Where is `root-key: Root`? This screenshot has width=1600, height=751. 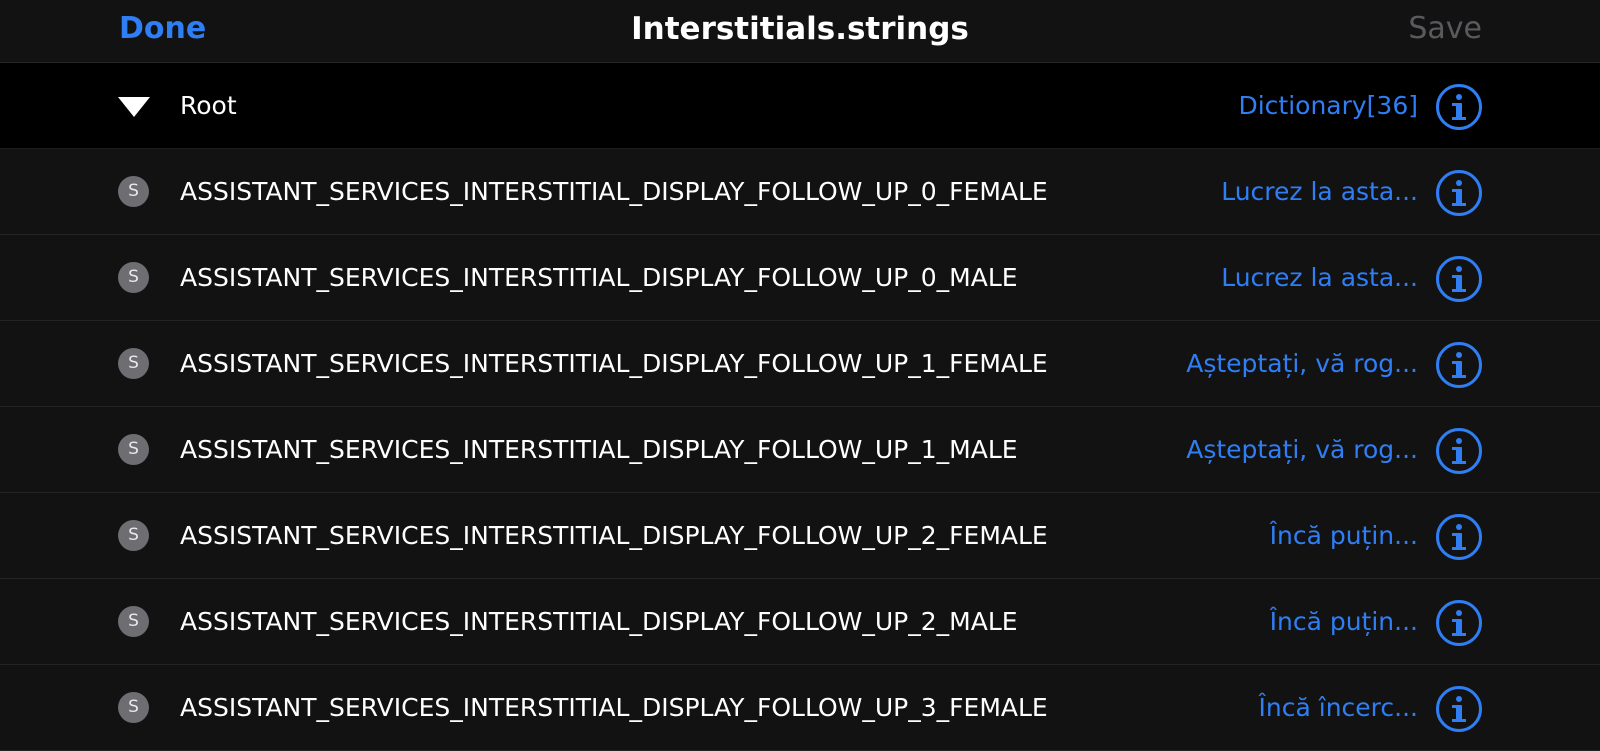
root-key: Root is located at coordinates (208, 105).